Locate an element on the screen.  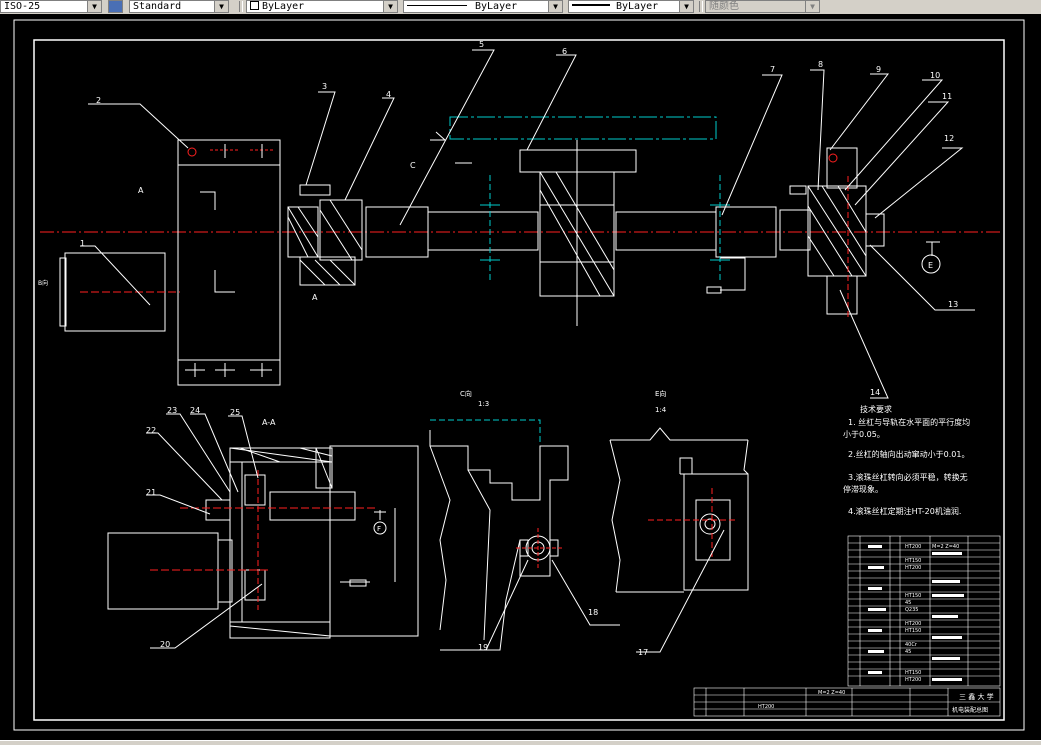
view-label-c-scale: 1:3 is located at coordinates (483, 404).